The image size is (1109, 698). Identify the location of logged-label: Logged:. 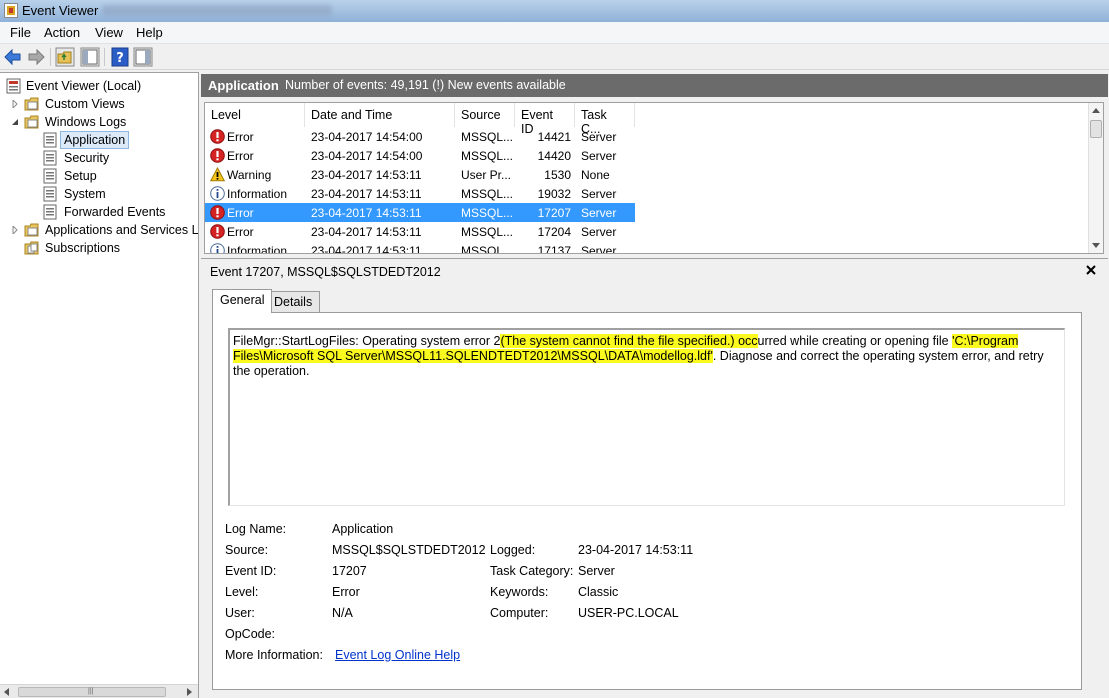
(513, 550).